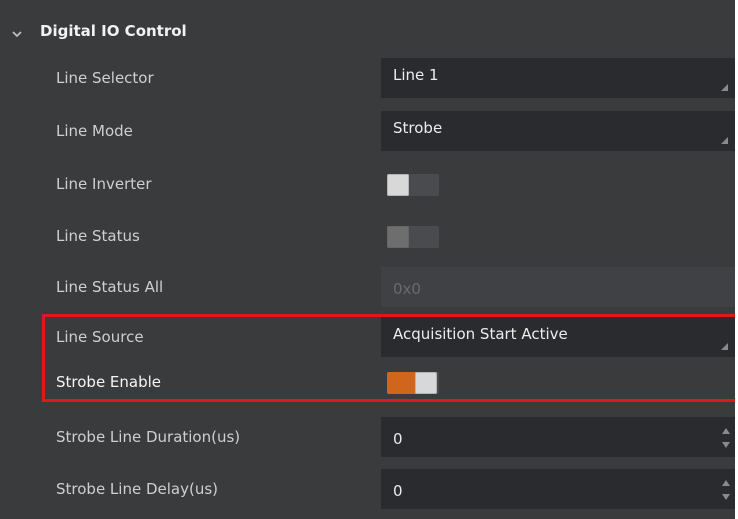 This screenshot has height=519, width=738. Describe the element at coordinates (367, 489) in the screenshot. I see `row-strobe-line-delay: Strobe Line Delay(us) 0` at that location.